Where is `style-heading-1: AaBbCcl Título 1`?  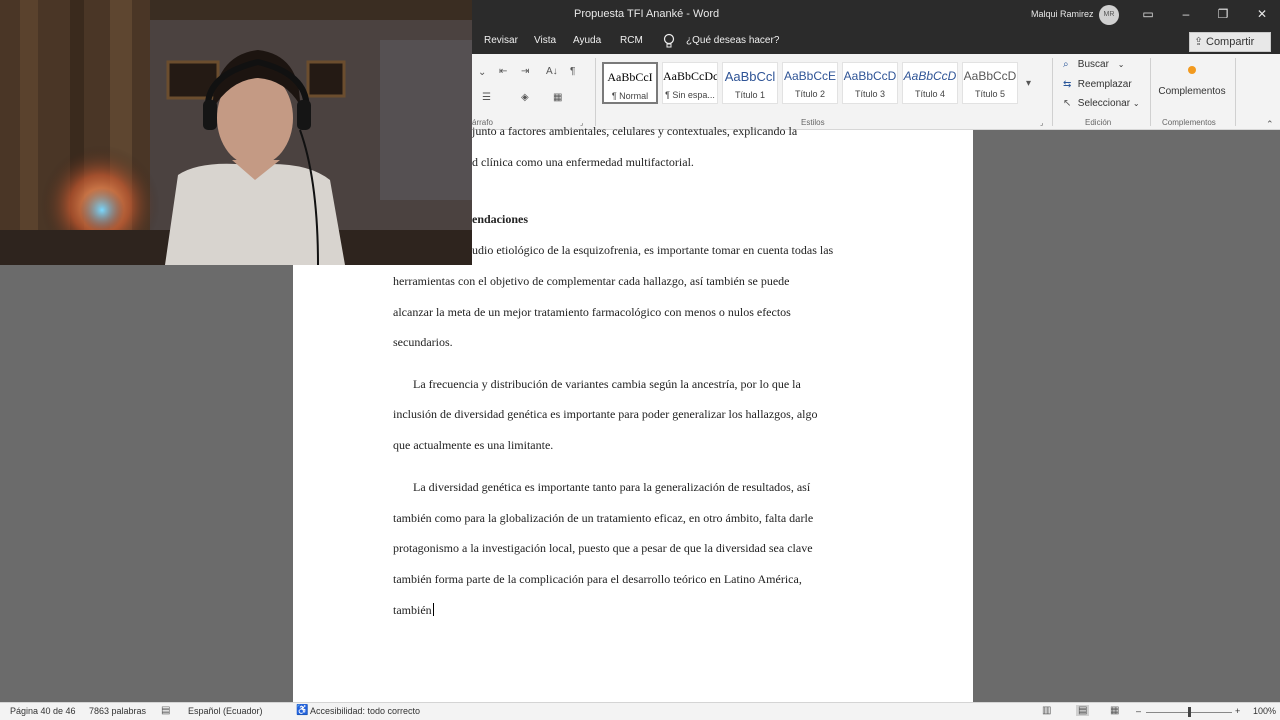 style-heading-1: AaBbCcl Título 1 is located at coordinates (750, 83).